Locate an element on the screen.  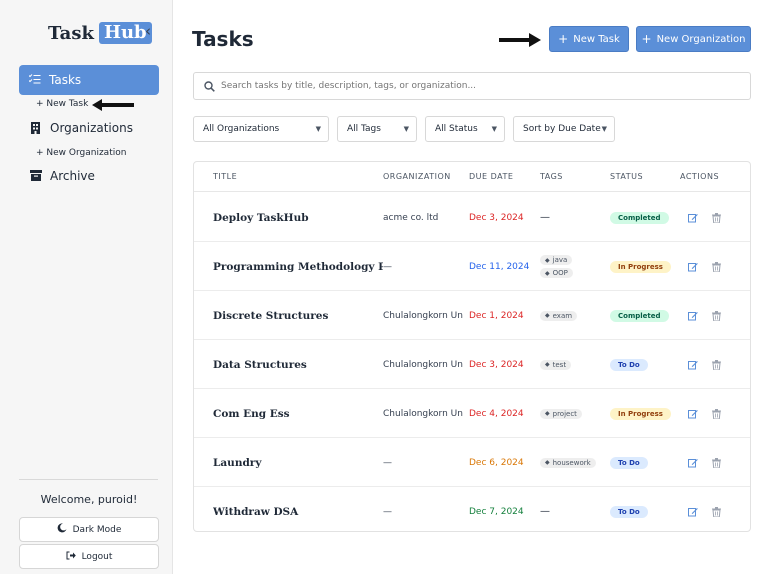
task-due-date: Dec 6, 2024 is located at coordinates (496, 462).